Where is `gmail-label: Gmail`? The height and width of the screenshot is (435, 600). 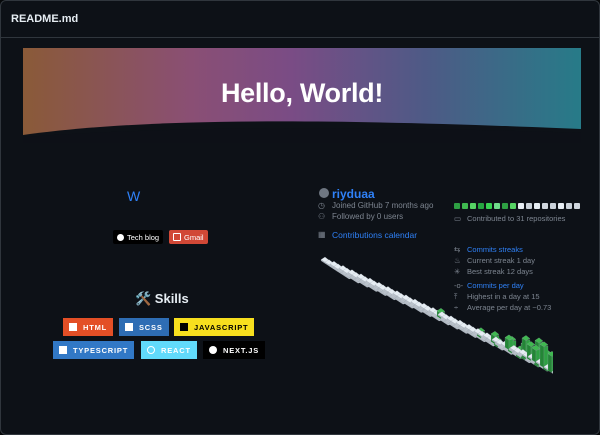 gmail-label: Gmail is located at coordinates (194, 237).